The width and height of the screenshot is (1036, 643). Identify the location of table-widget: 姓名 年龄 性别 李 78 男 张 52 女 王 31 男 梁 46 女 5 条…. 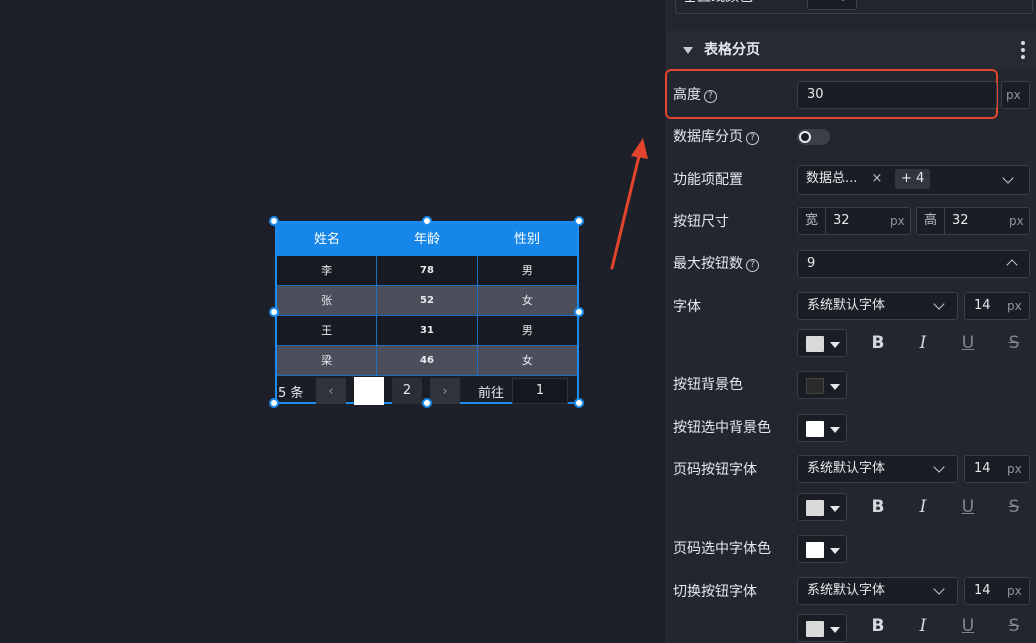
(427, 313).